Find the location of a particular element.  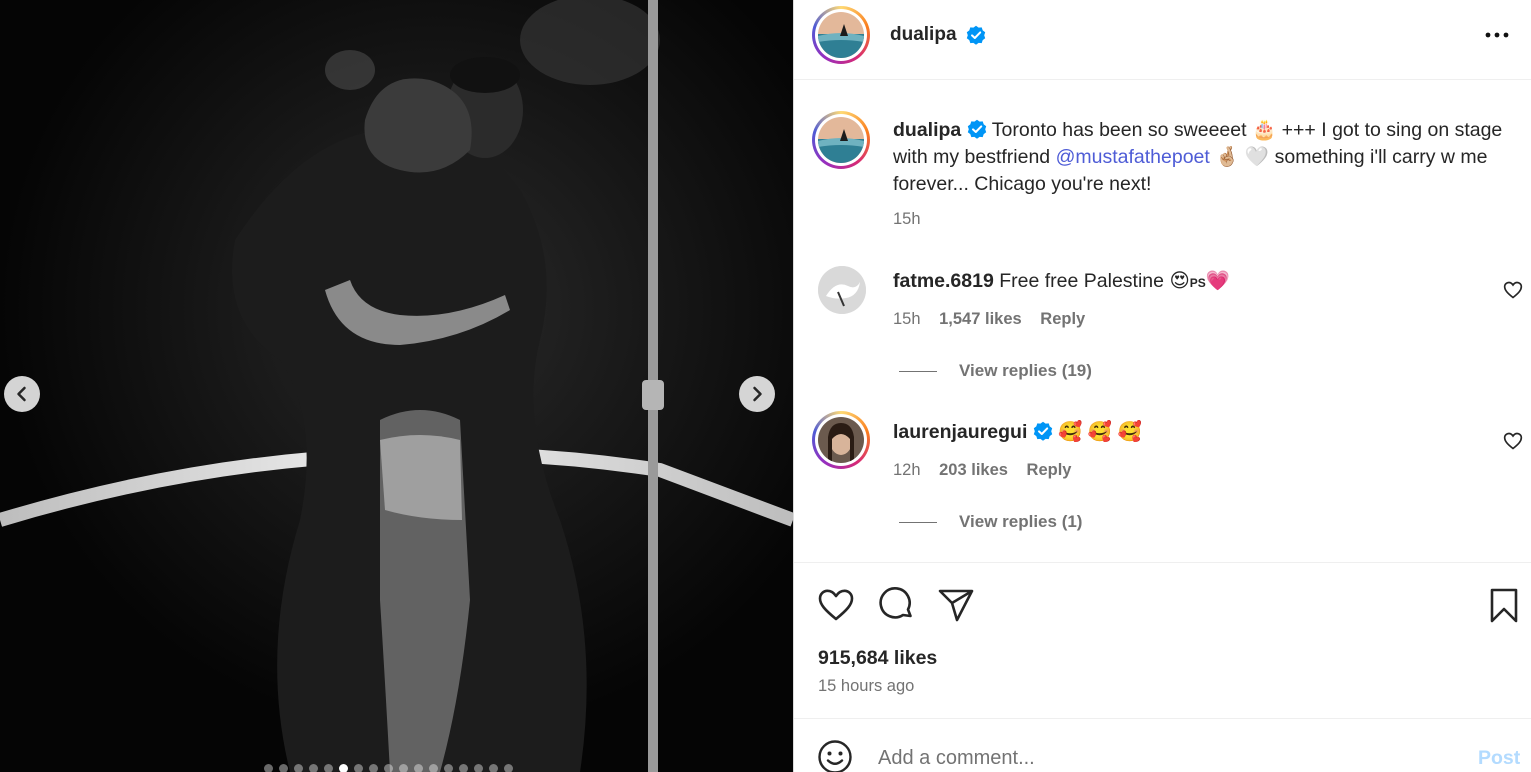

comment-2-time: 12h is located at coordinates (907, 470).